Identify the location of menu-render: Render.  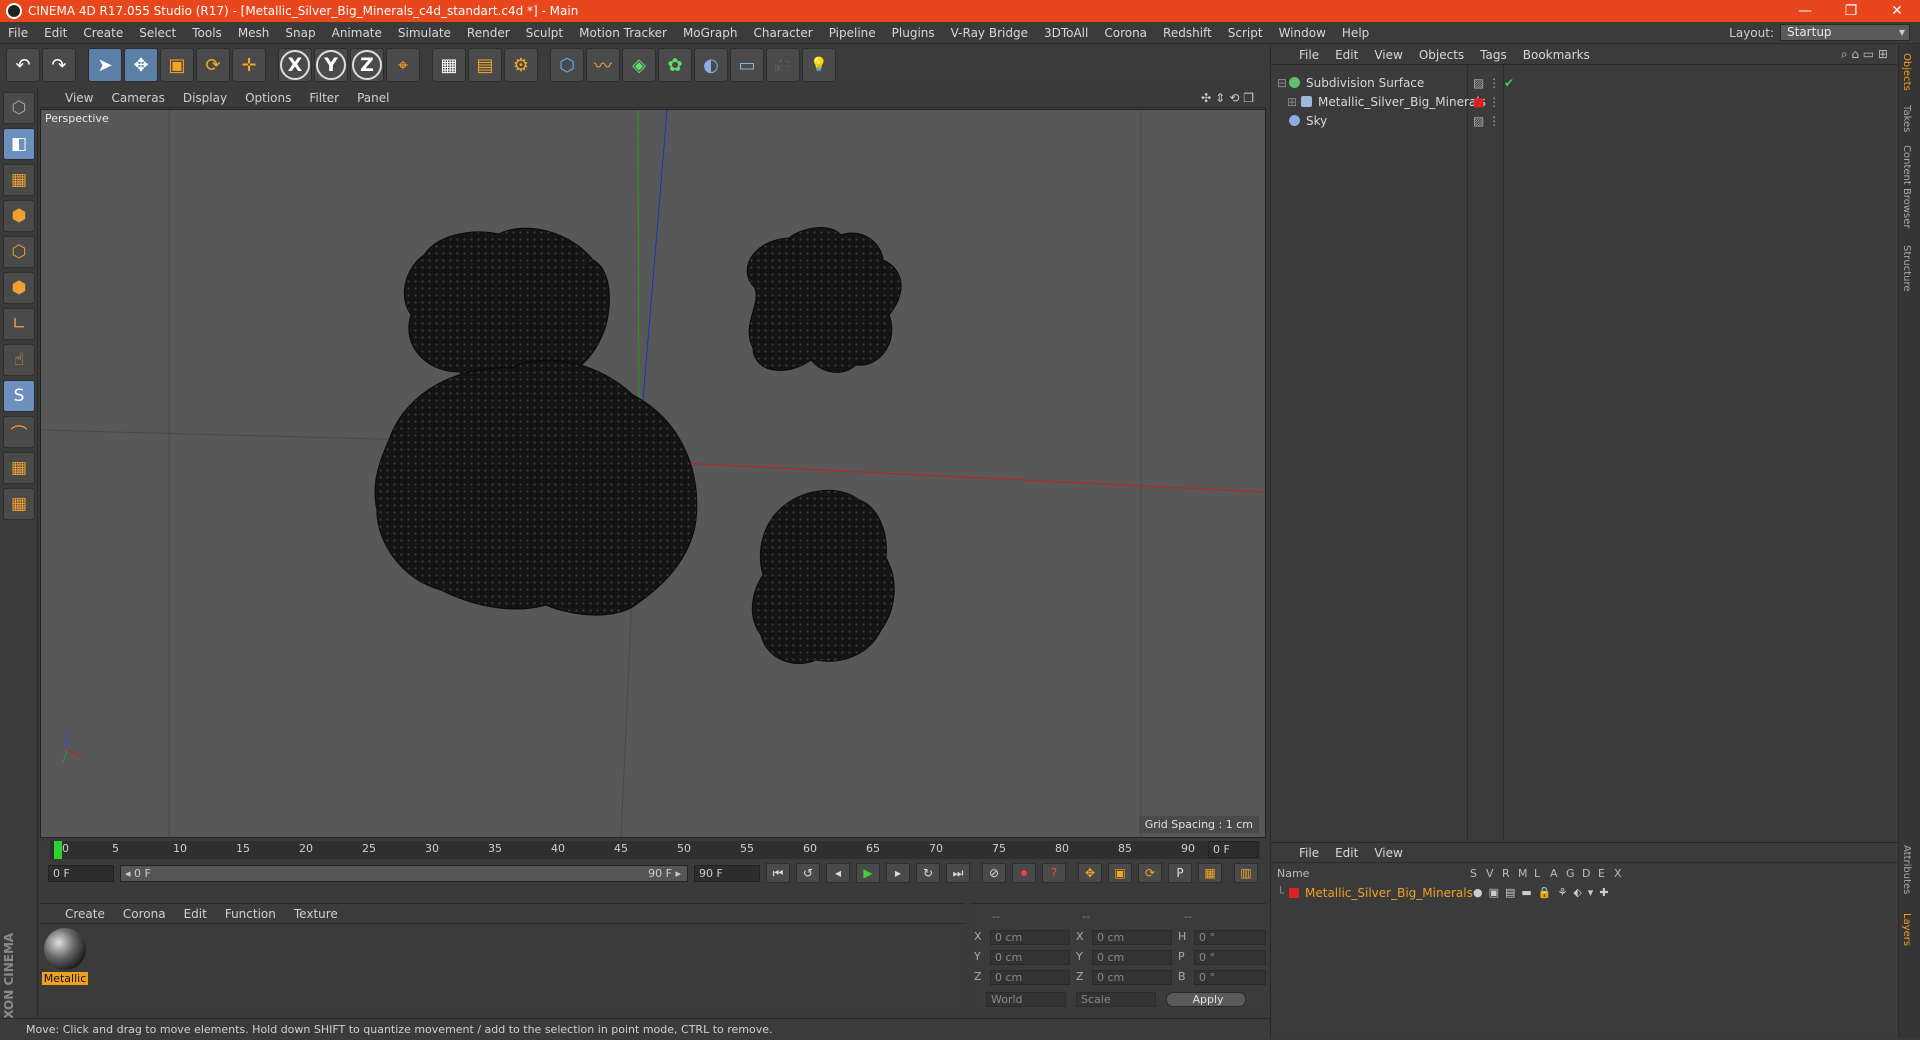
(488, 33).